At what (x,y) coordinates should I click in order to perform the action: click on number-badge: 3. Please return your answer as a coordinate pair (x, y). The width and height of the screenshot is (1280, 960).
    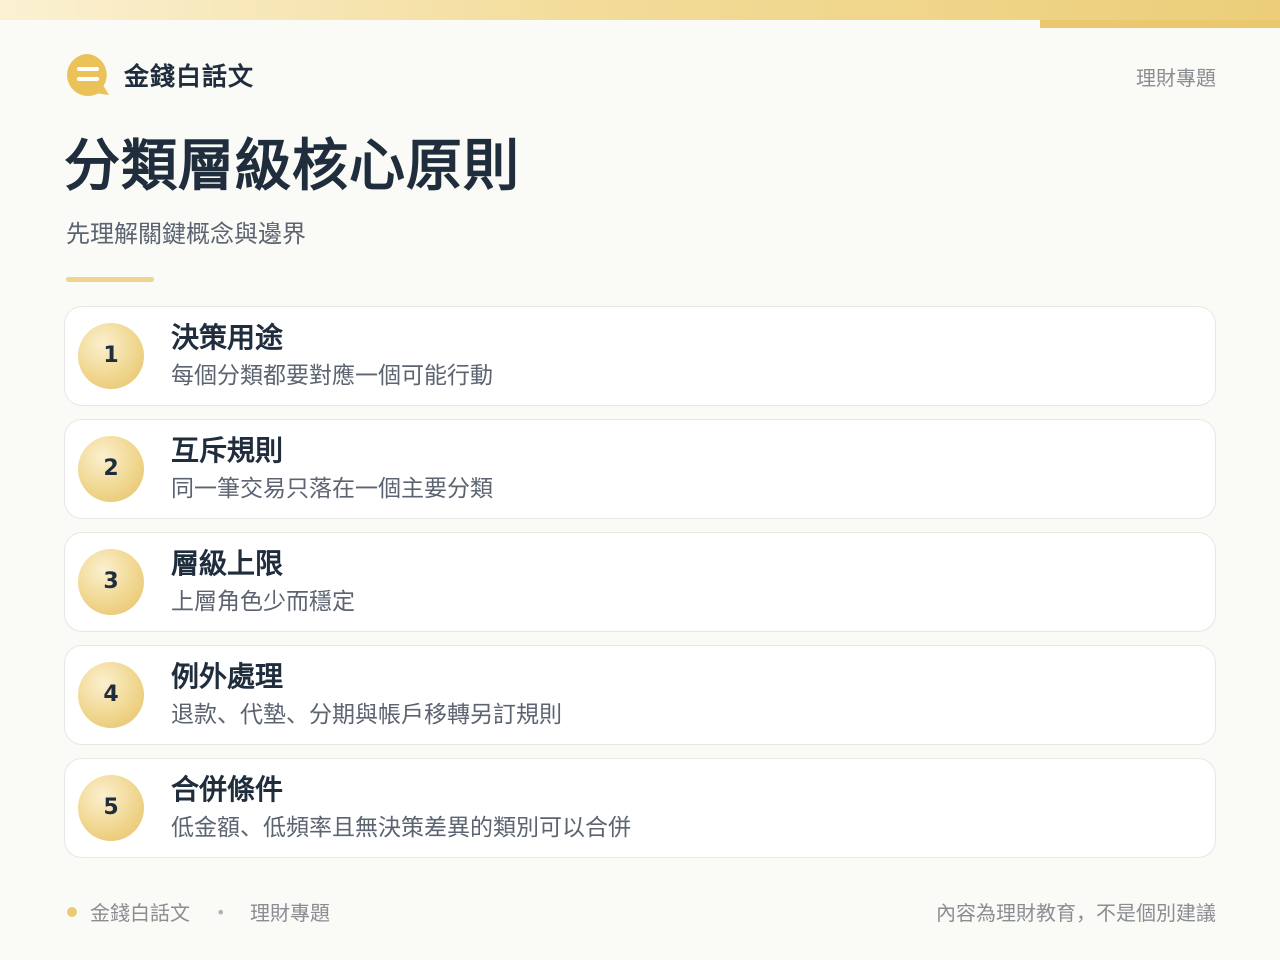
    Looking at the image, I should click on (111, 582).